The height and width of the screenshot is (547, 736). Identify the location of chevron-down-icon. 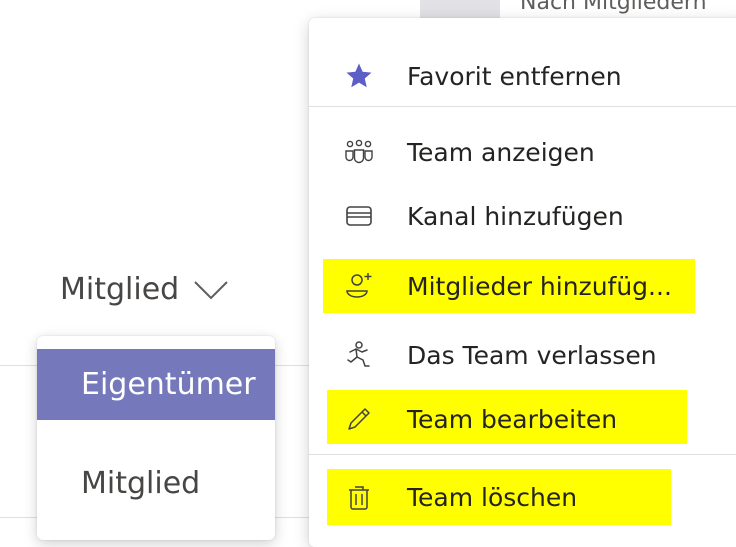
(211, 289).